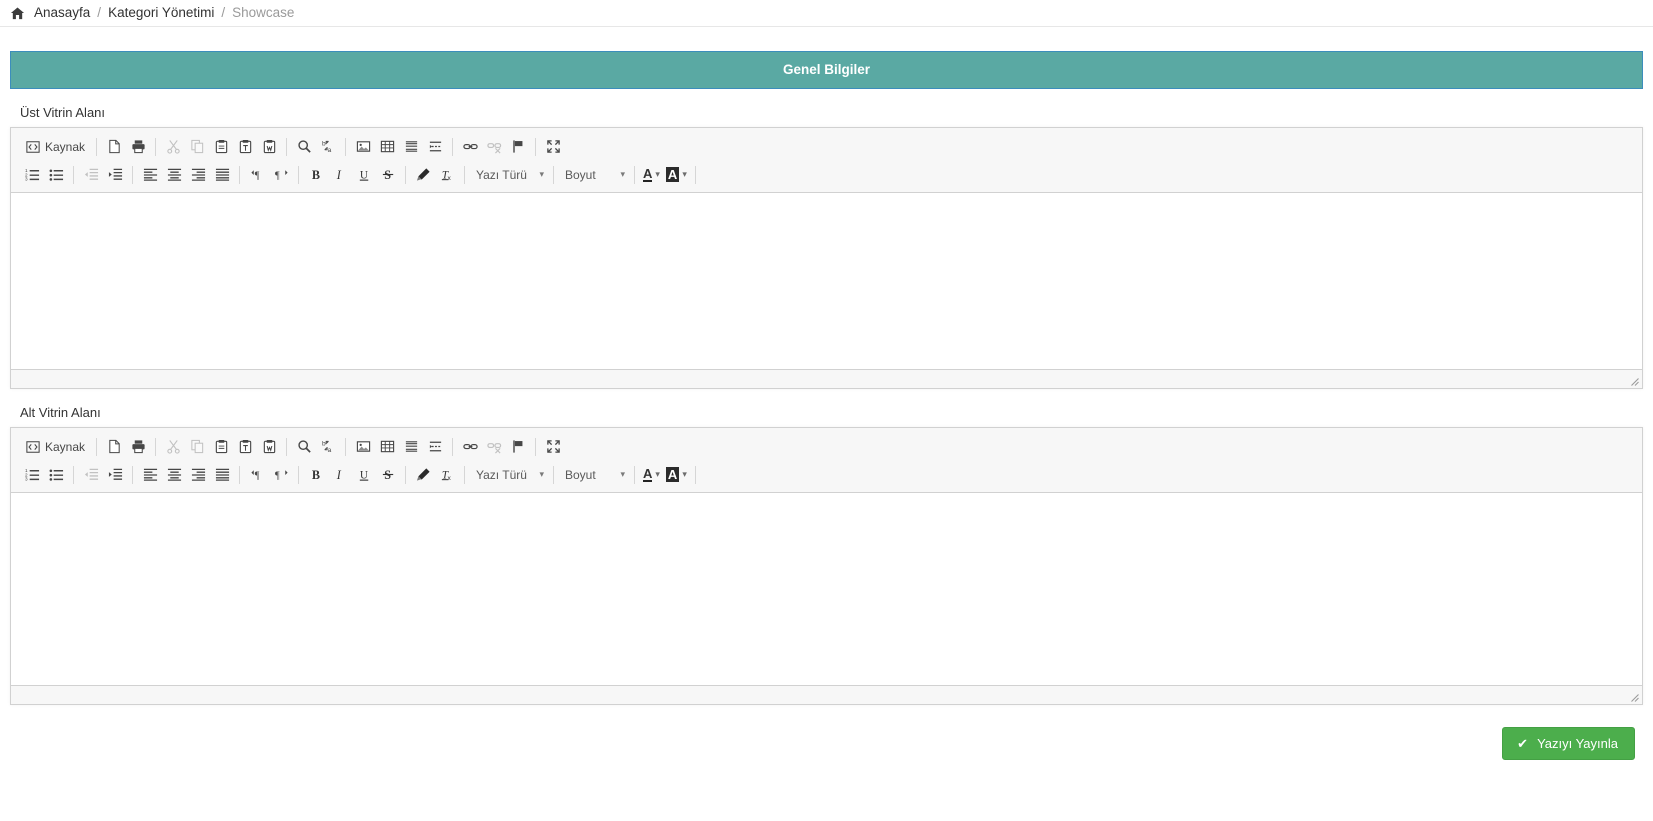 Image resolution: width=1653 pixels, height=821 pixels. I want to click on svg-text: I, so click(338, 175).